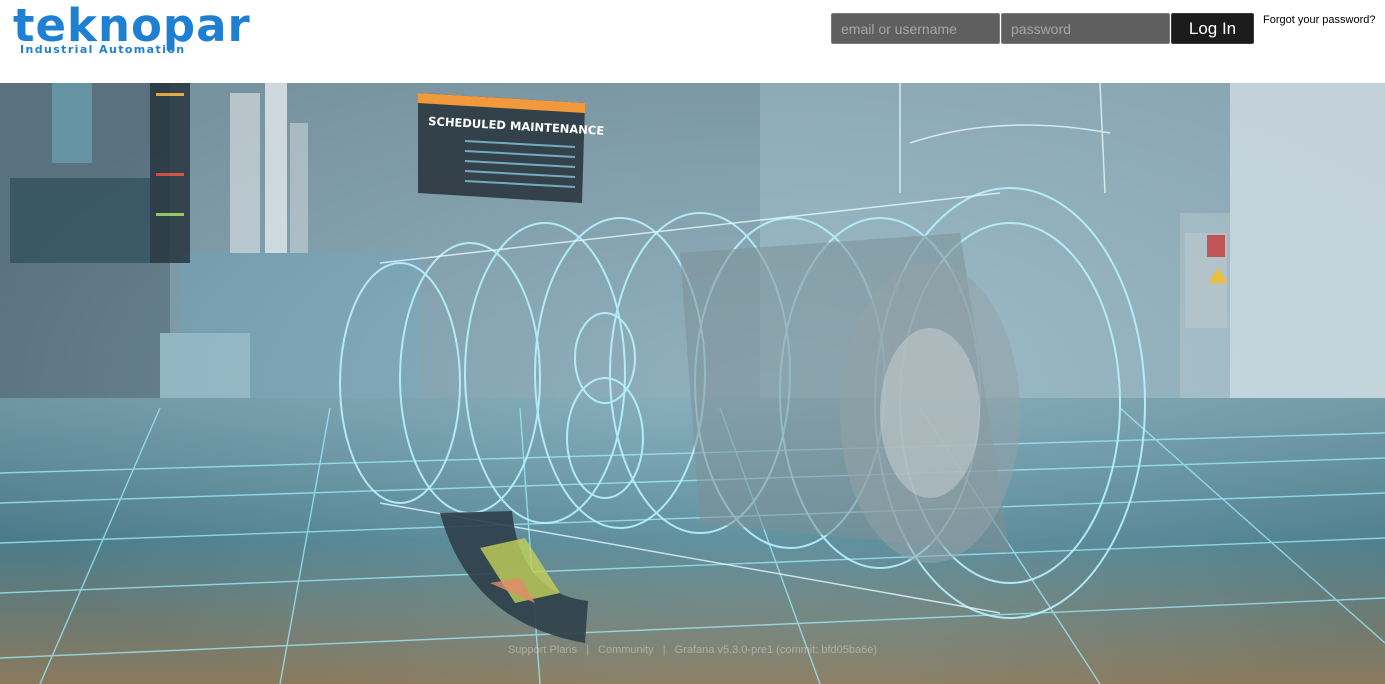 This screenshot has width=1385, height=684. Describe the element at coordinates (915, 28) in the screenshot. I see `username-input` at that location.